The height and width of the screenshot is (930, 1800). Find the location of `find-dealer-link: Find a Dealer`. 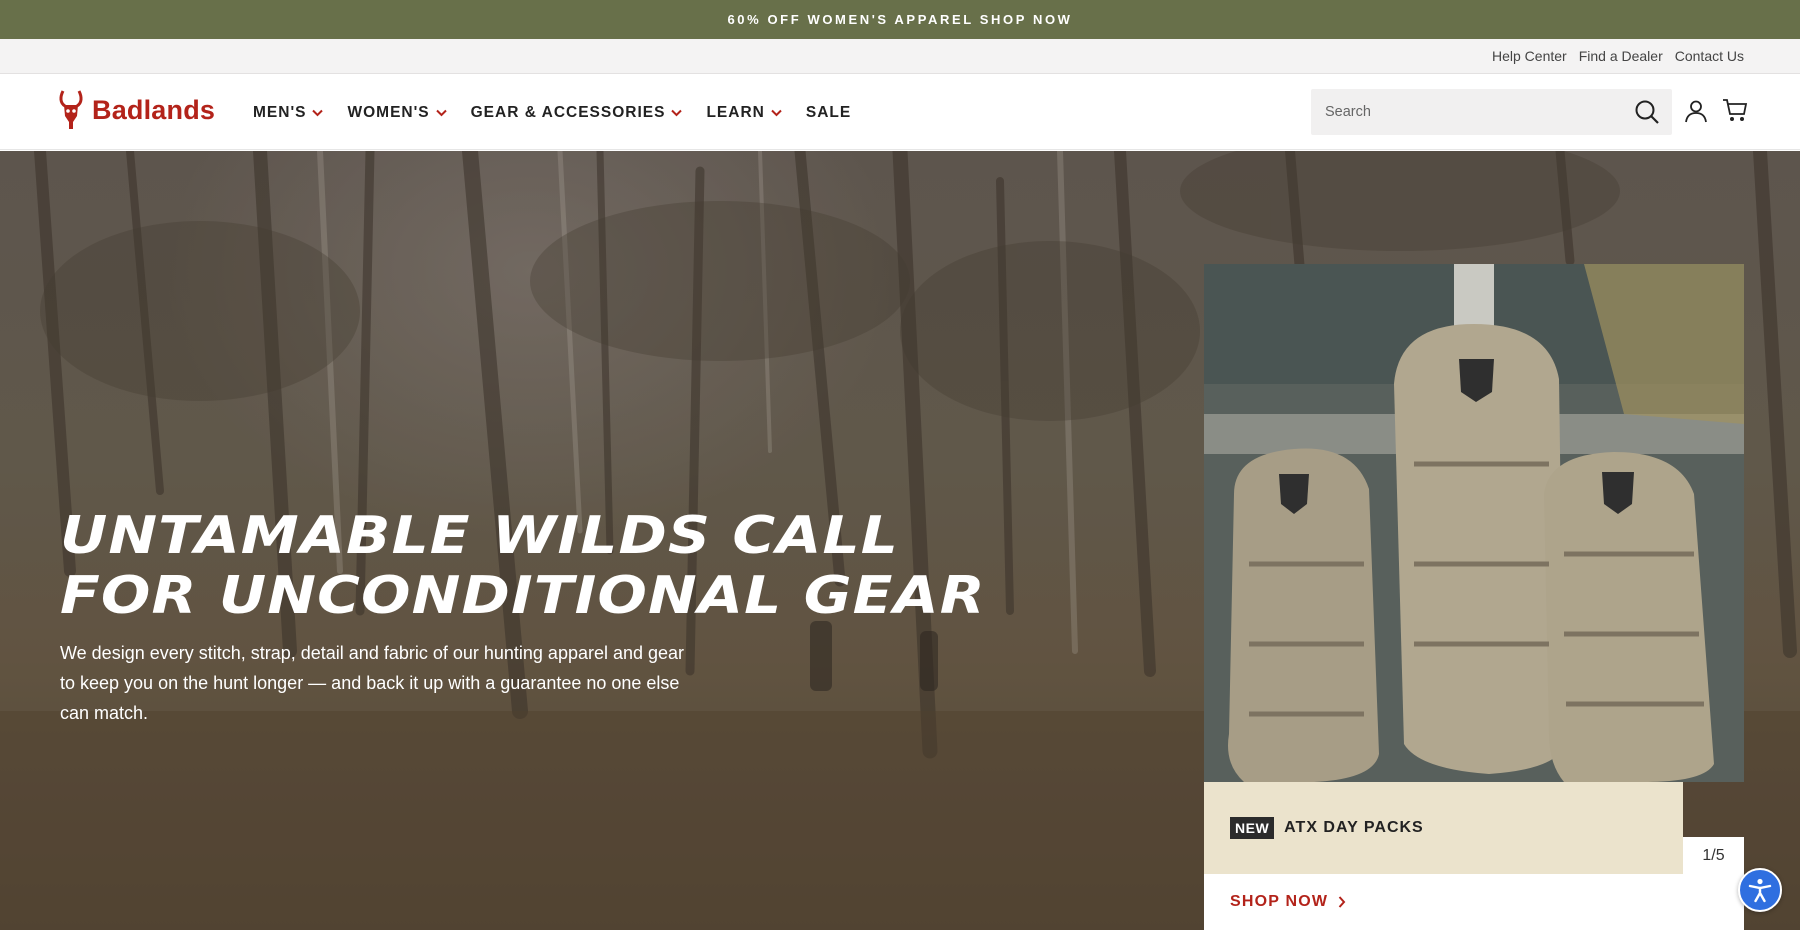

find-dealer-link: Find a Dealer is located at coordinates (1621, 56).